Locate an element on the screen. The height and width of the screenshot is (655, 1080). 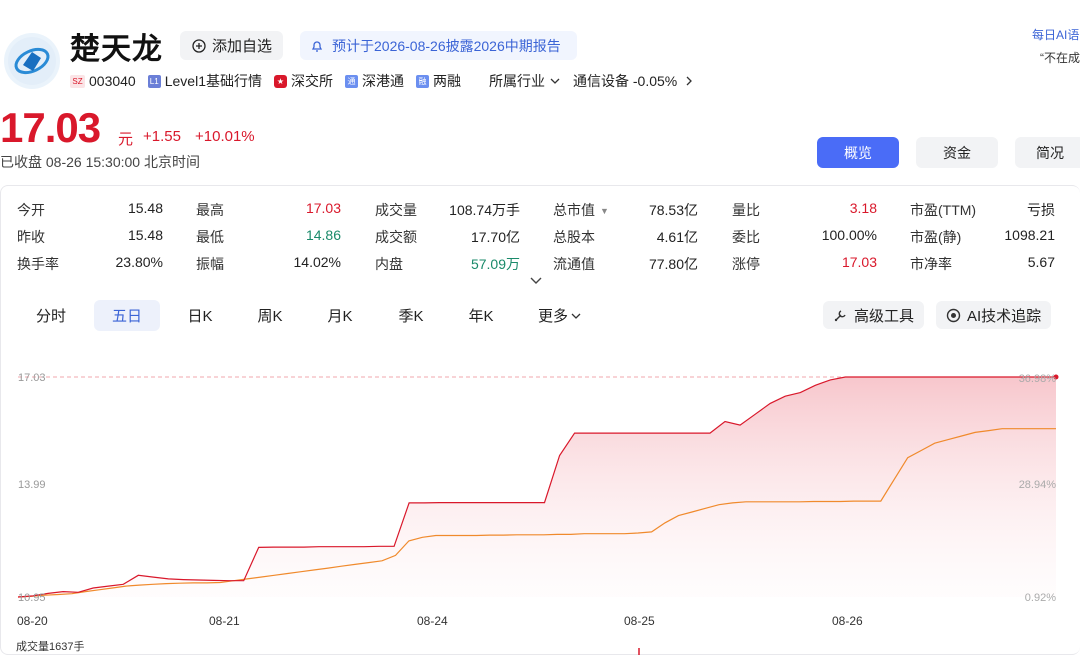
quote-value: 亏损 is located at coordinates (1041, 210).